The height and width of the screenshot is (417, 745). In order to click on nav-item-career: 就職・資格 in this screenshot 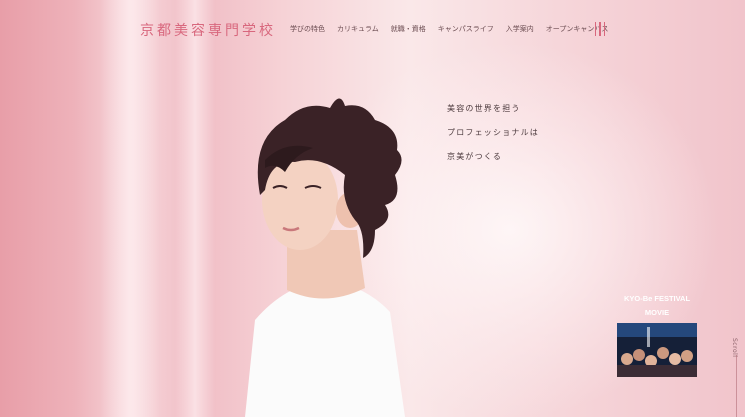, I will do `click(408, 29)`.